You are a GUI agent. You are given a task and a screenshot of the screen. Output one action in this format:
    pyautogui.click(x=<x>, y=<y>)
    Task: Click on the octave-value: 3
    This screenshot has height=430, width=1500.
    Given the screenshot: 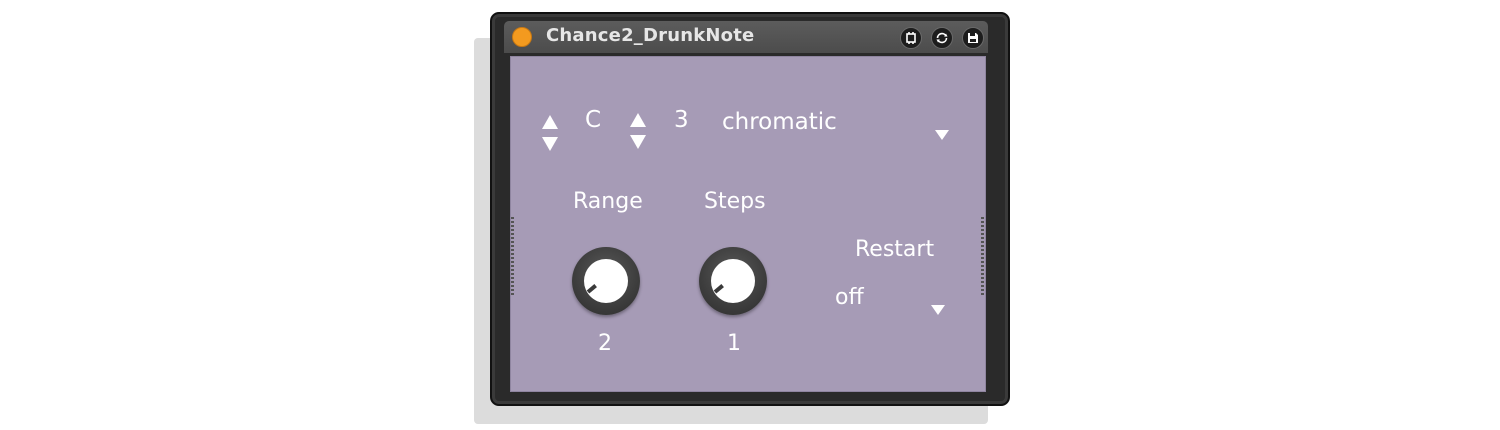 What is the action you would take?
    pyautogui.click(x=681, y=120)
    